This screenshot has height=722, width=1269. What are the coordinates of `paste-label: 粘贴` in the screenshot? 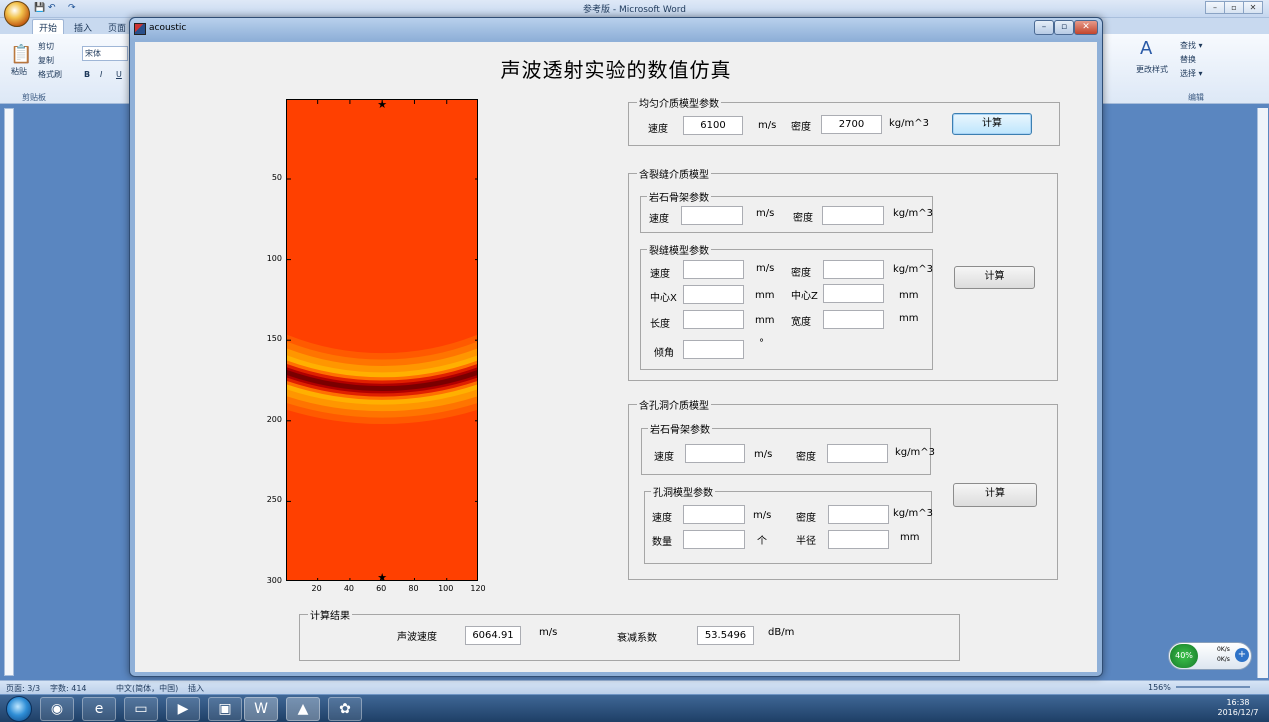 It's located at (19, 71).